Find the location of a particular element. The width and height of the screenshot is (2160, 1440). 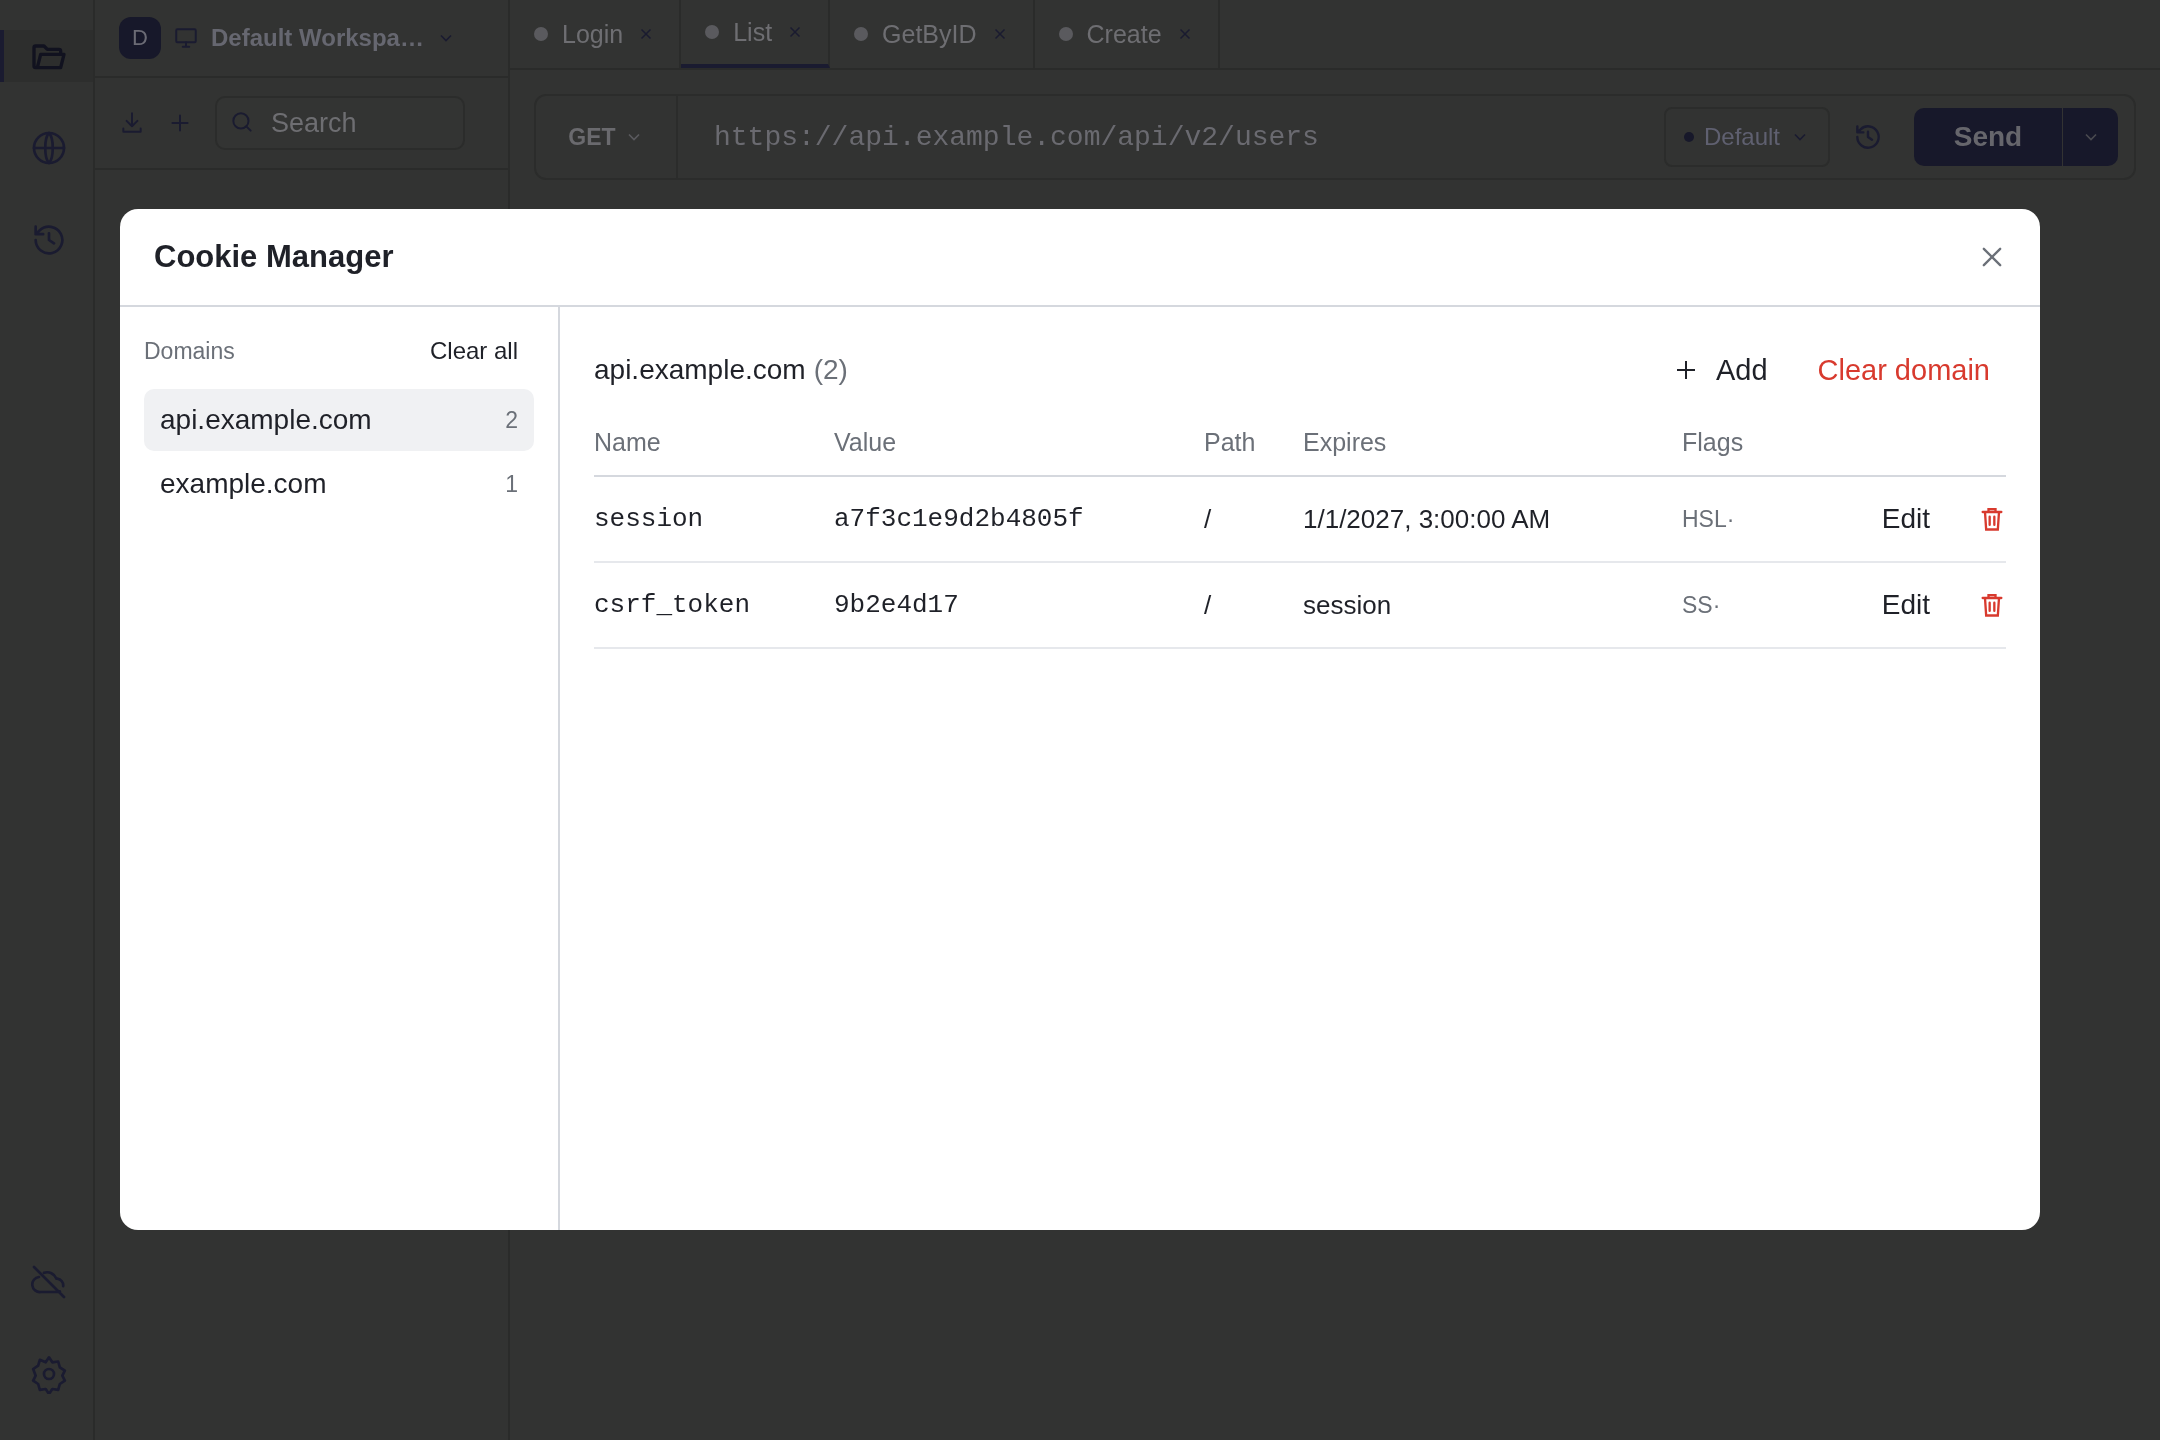

activity-bar-item is located at coordinates (46, 56).